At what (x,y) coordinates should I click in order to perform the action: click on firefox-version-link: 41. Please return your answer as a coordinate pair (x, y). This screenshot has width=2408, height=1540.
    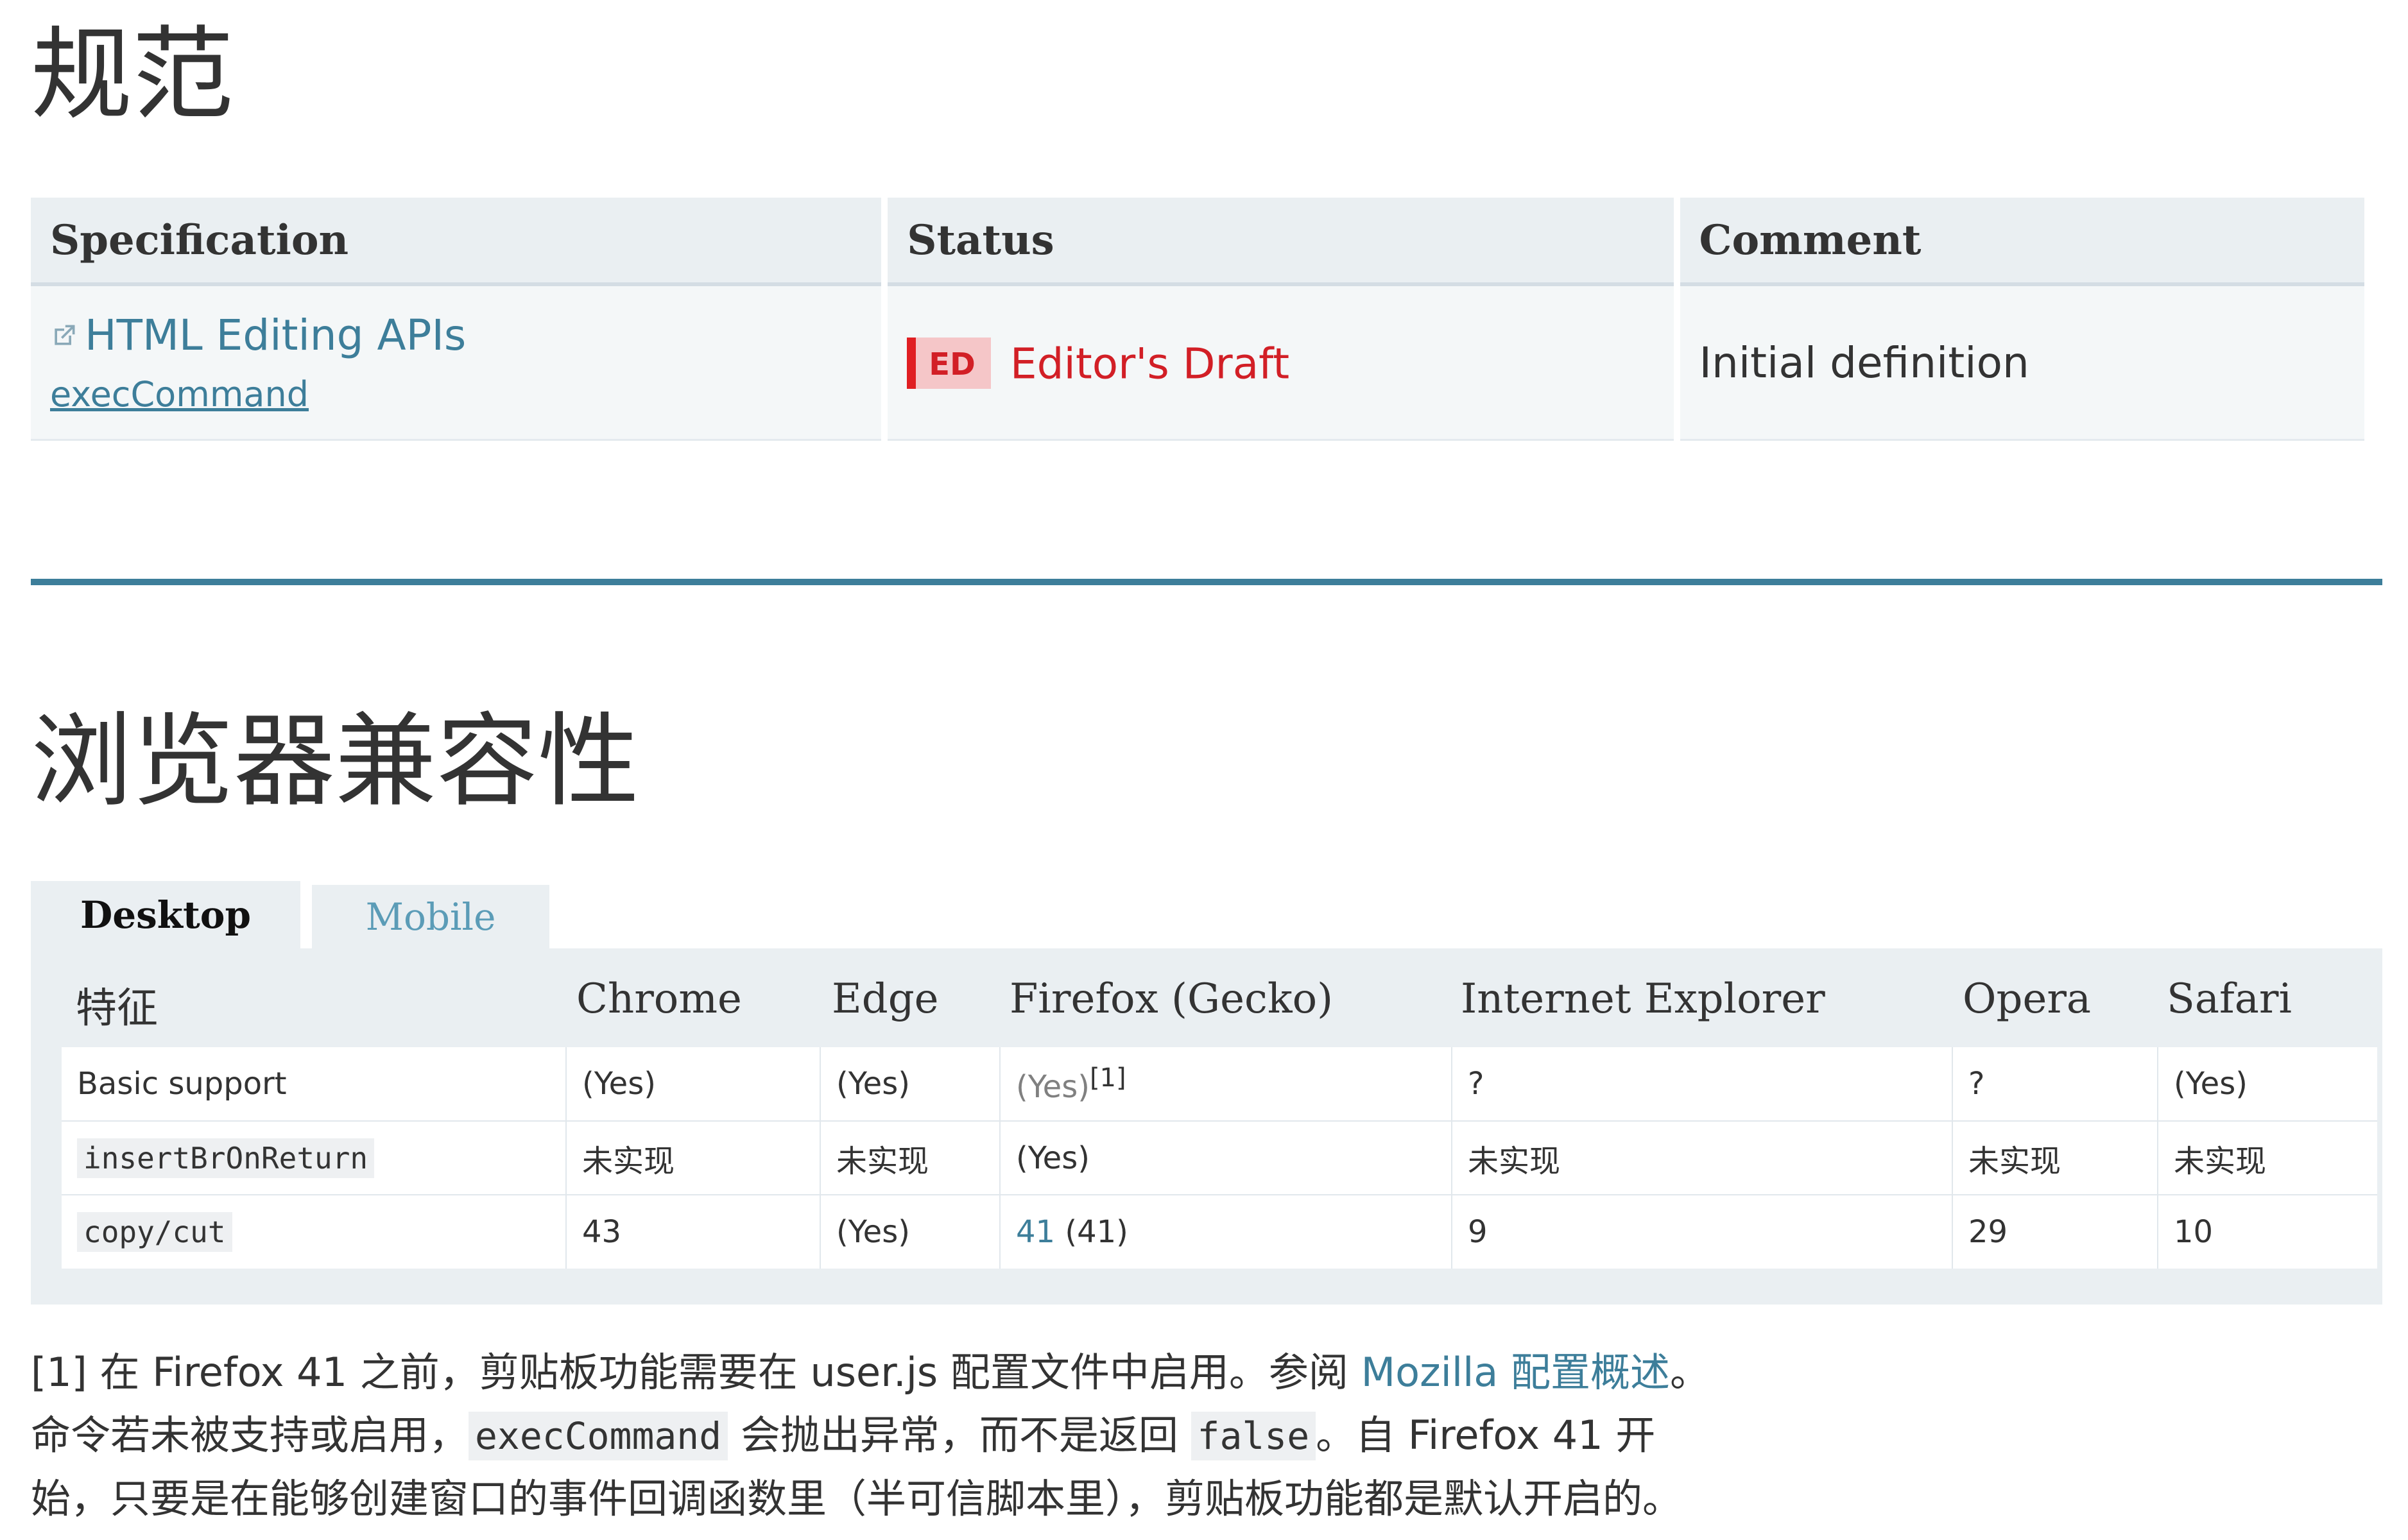
    Looking at the image, I should click on (1035, 1232).